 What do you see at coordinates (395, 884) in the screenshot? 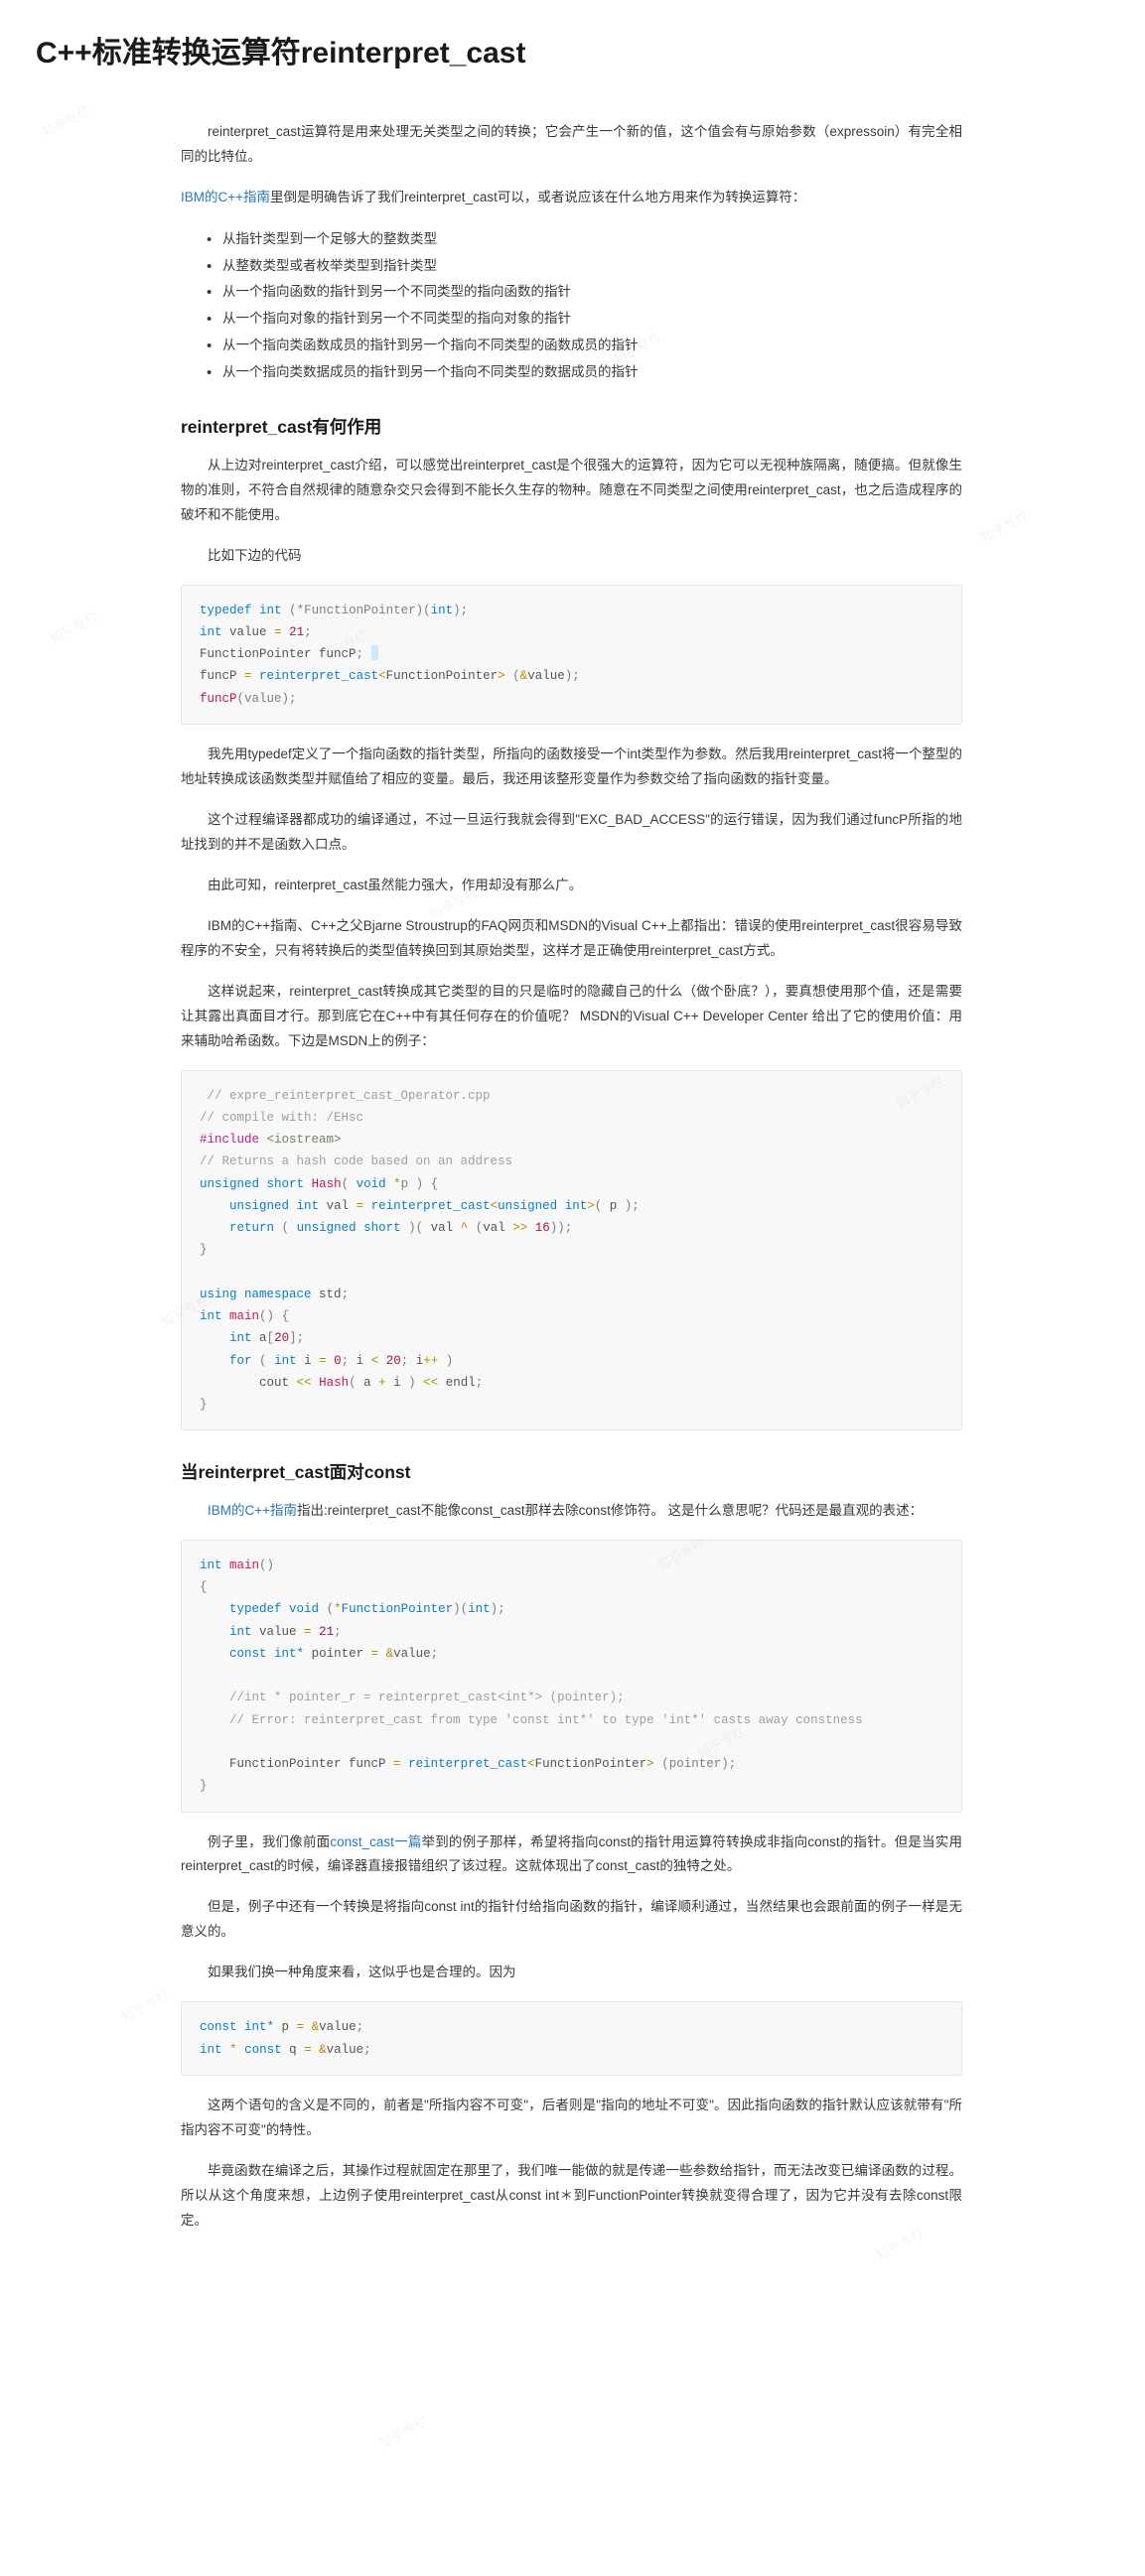
I see `role-paragraph-5: 由此可知，reinterpret_cast虽然能力强大，作用却没有那么广。` at bounding box center [395, 884].